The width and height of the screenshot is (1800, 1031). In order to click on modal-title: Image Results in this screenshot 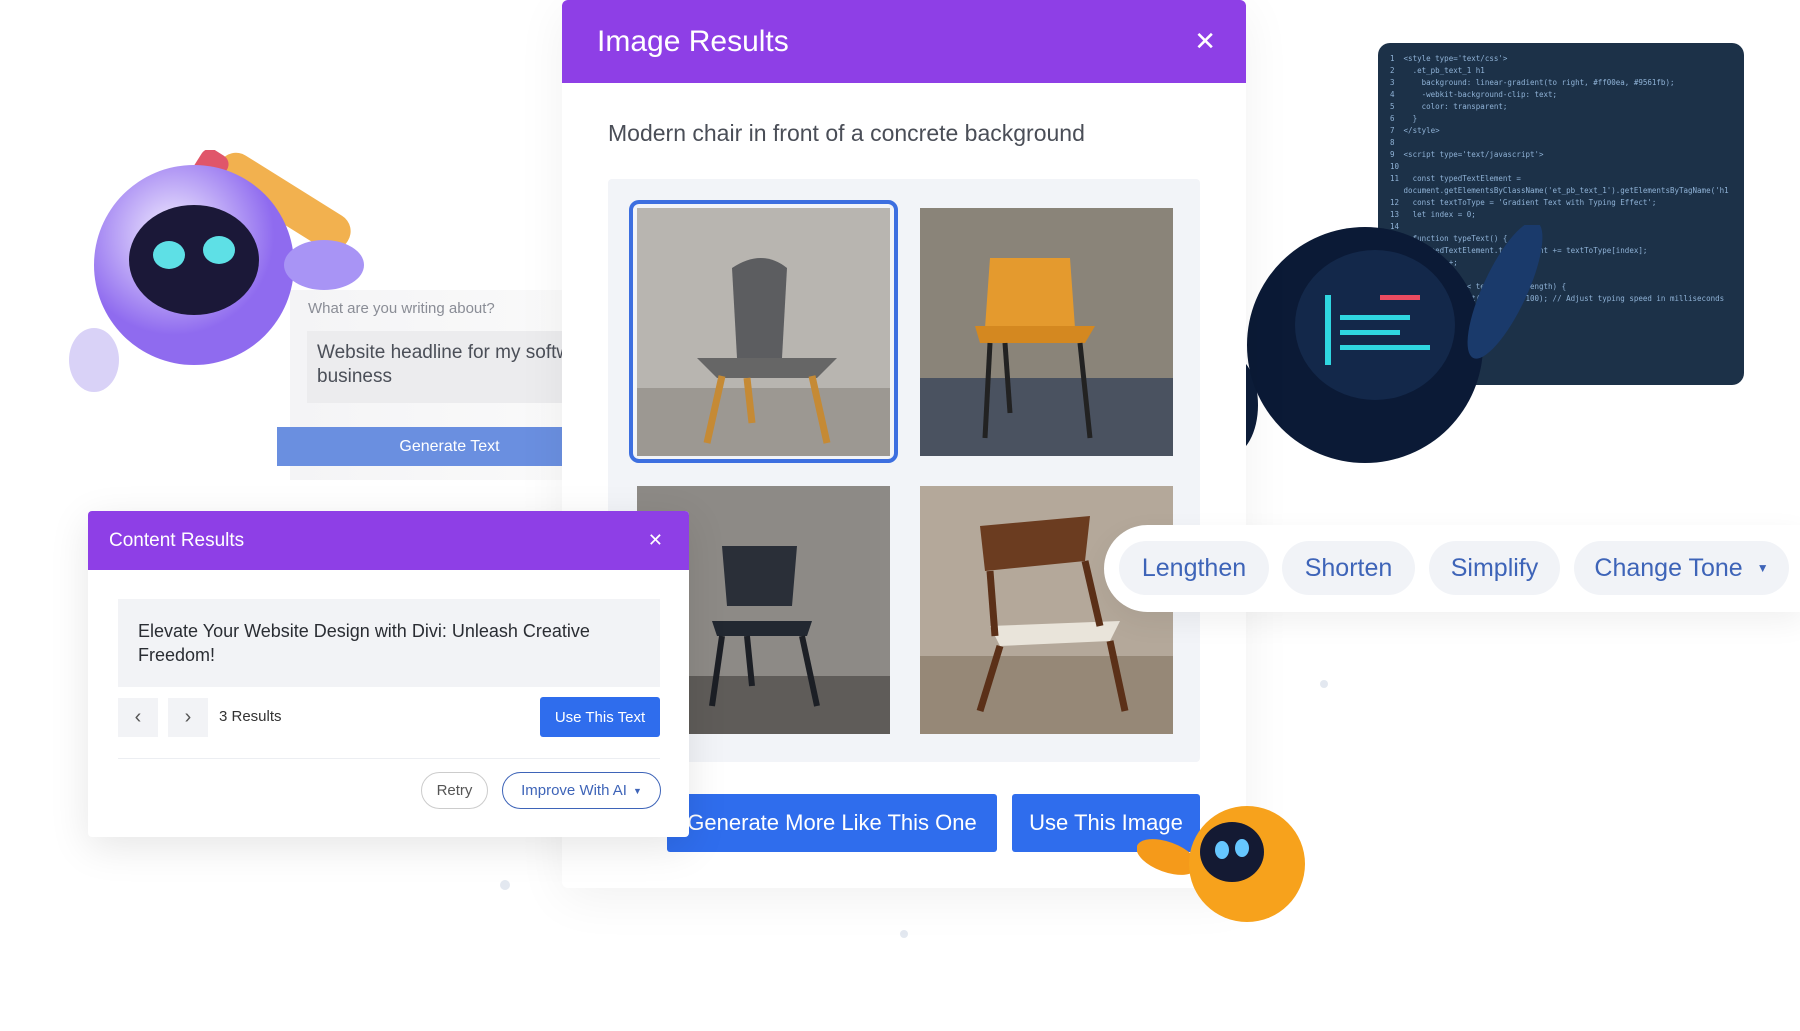, I will do `click(693, 41)`.